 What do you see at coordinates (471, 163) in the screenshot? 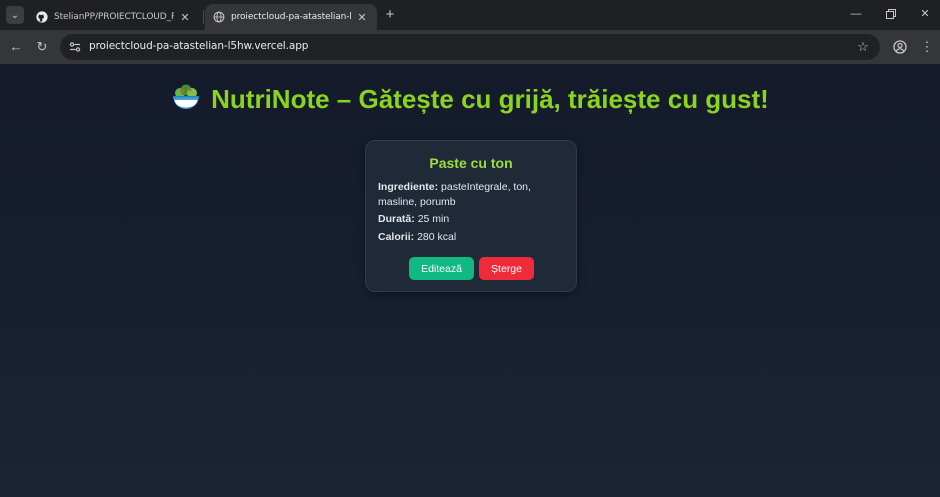
I see `recipe-name: Paste cu ton` at bounding box center [471, 163].